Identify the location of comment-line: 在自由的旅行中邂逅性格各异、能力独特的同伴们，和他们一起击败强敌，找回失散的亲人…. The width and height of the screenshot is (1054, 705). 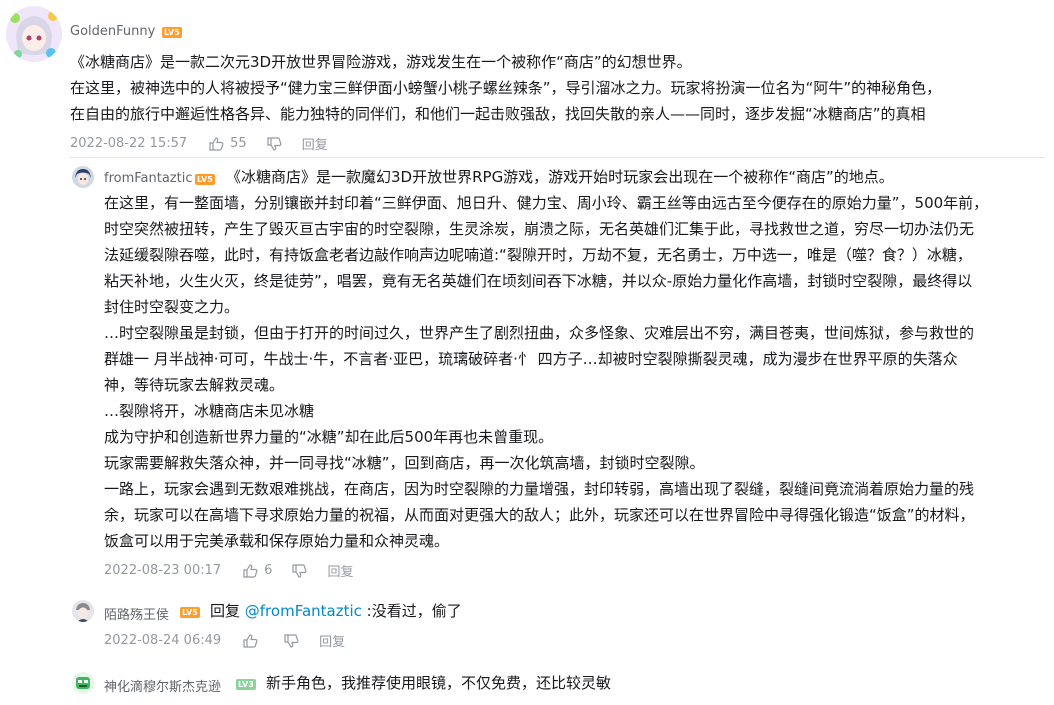
(498, 114).